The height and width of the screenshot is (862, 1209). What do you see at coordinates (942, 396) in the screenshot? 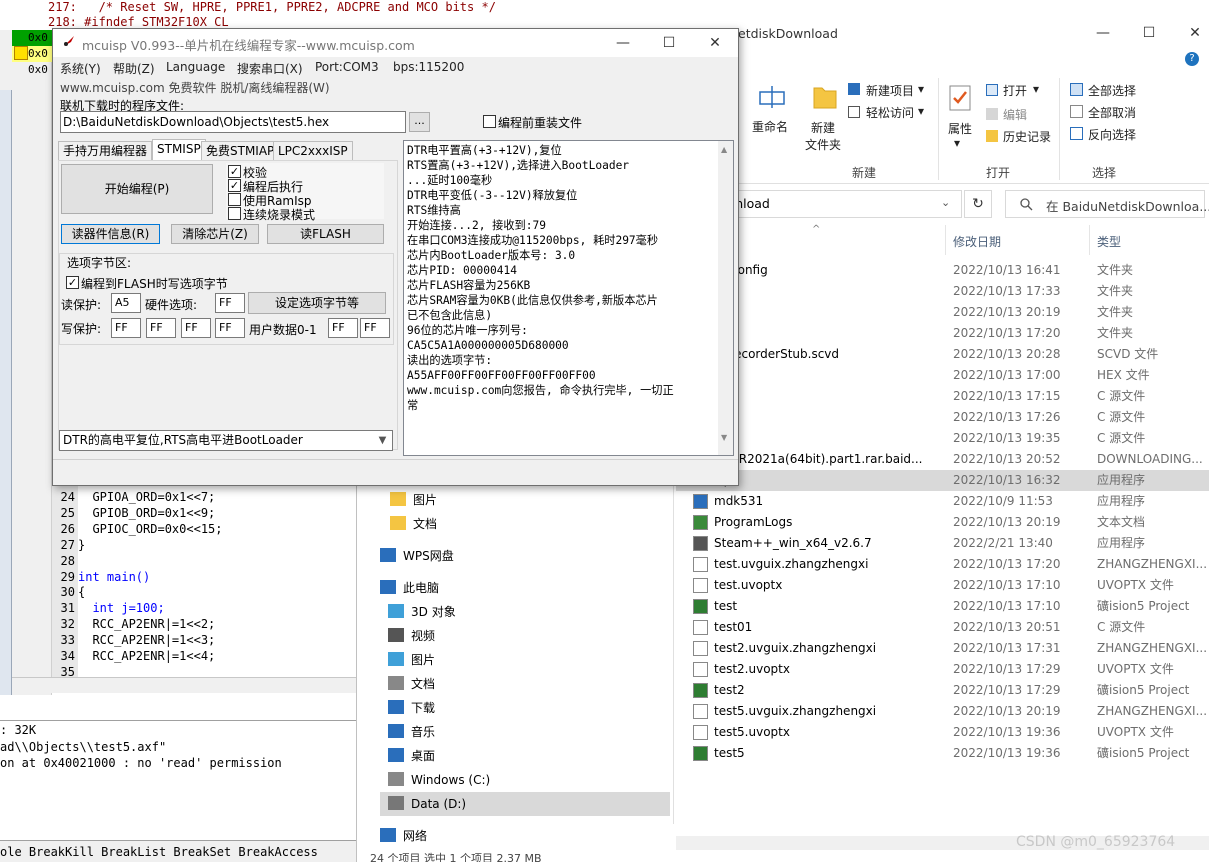
I see `file-row: n2 2022/10/13 17:15 C 源文件` at bounding box center [942, 396].